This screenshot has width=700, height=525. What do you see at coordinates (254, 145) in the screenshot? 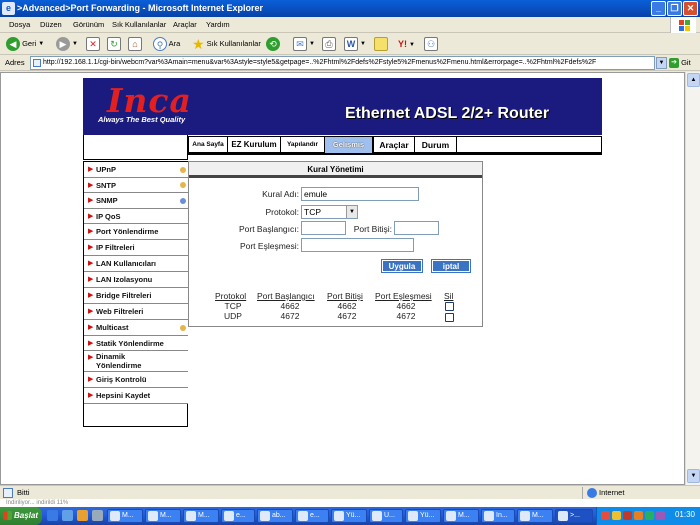
I see `tab-ez-setup: EZ Kurulum` at bounding box center [254, 145].